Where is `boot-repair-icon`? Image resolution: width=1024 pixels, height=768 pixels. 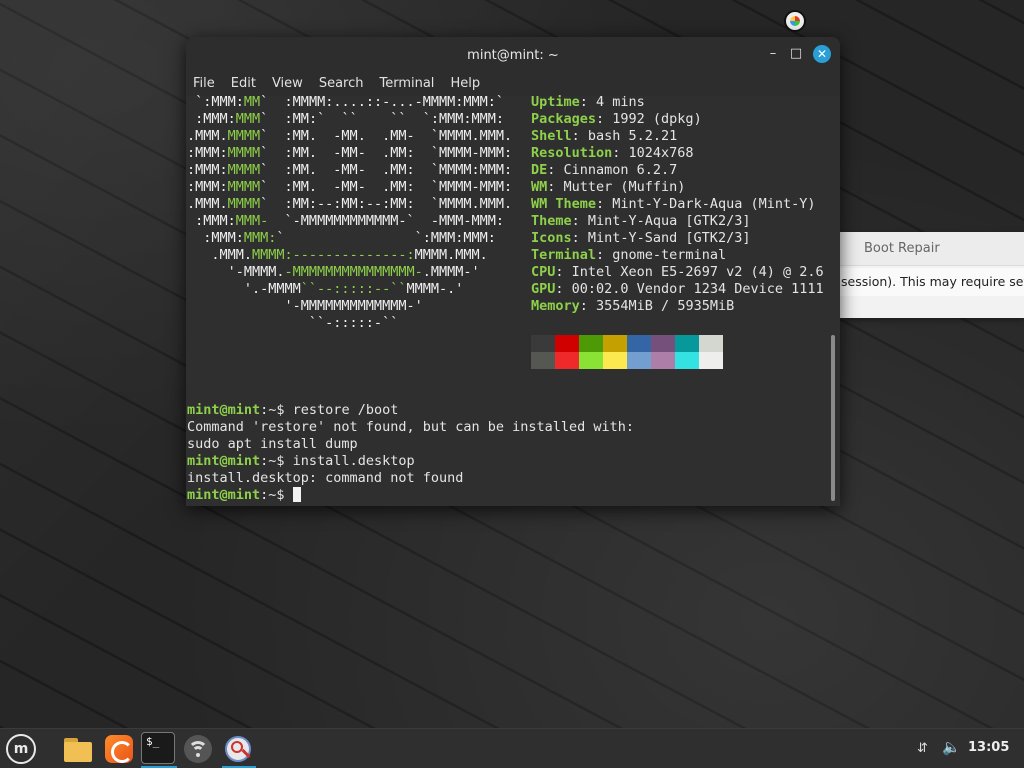 boot-repair-icon is located at coordinates (238, 749).